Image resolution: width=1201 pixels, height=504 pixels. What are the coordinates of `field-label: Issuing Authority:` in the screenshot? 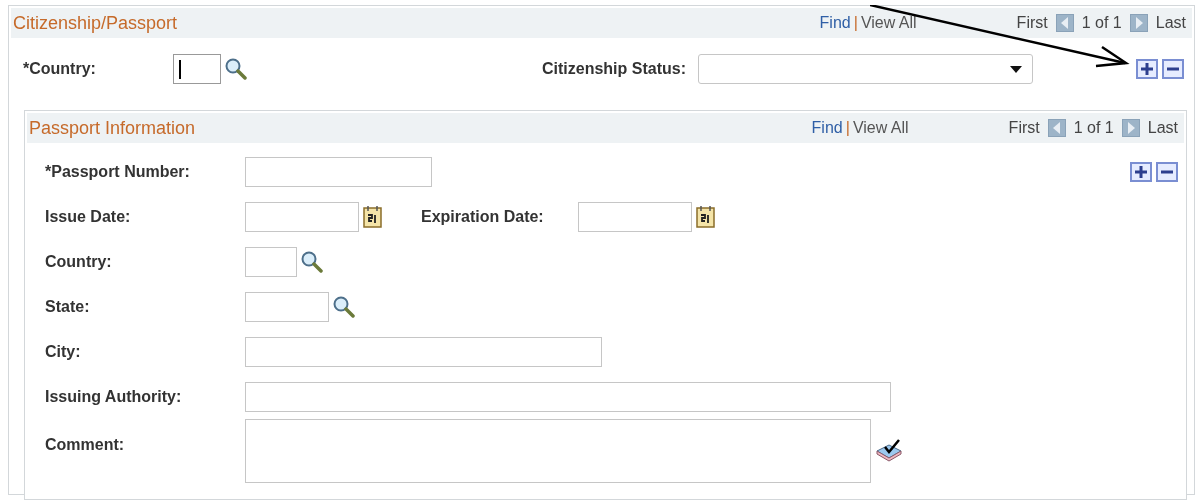 It's located at (113, 396).